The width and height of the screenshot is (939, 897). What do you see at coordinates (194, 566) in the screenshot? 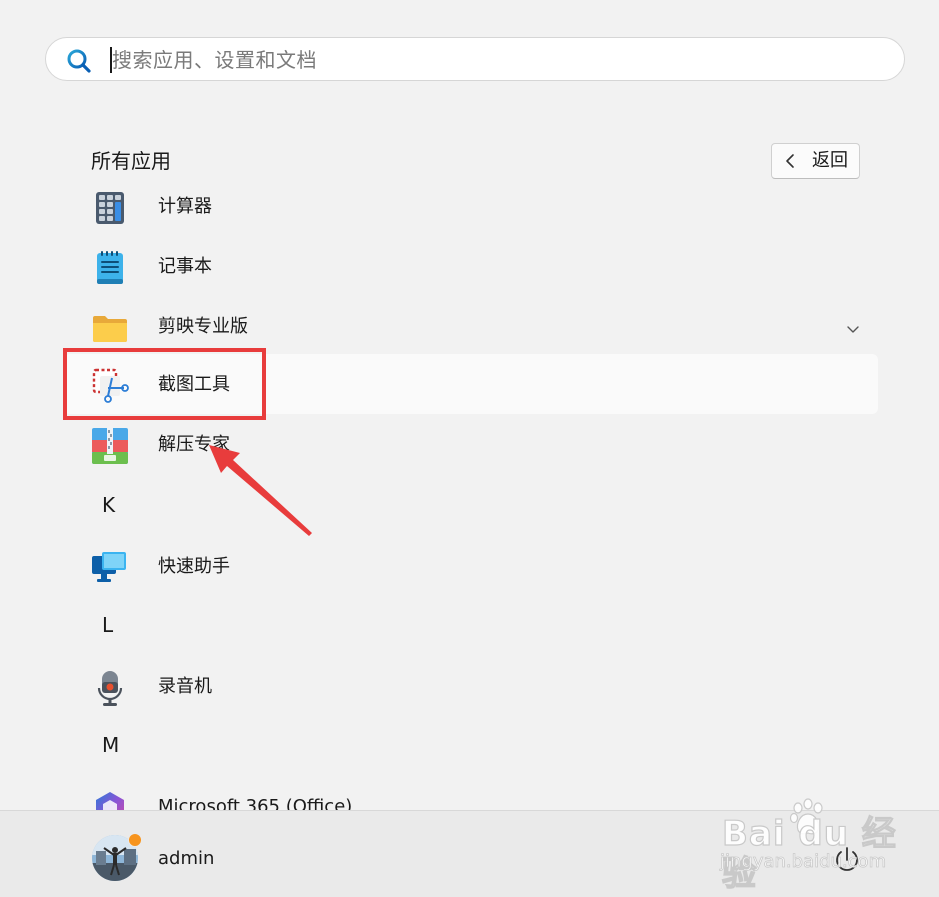
I see `app-label: 快速助手` at bounding box center [194, 566].